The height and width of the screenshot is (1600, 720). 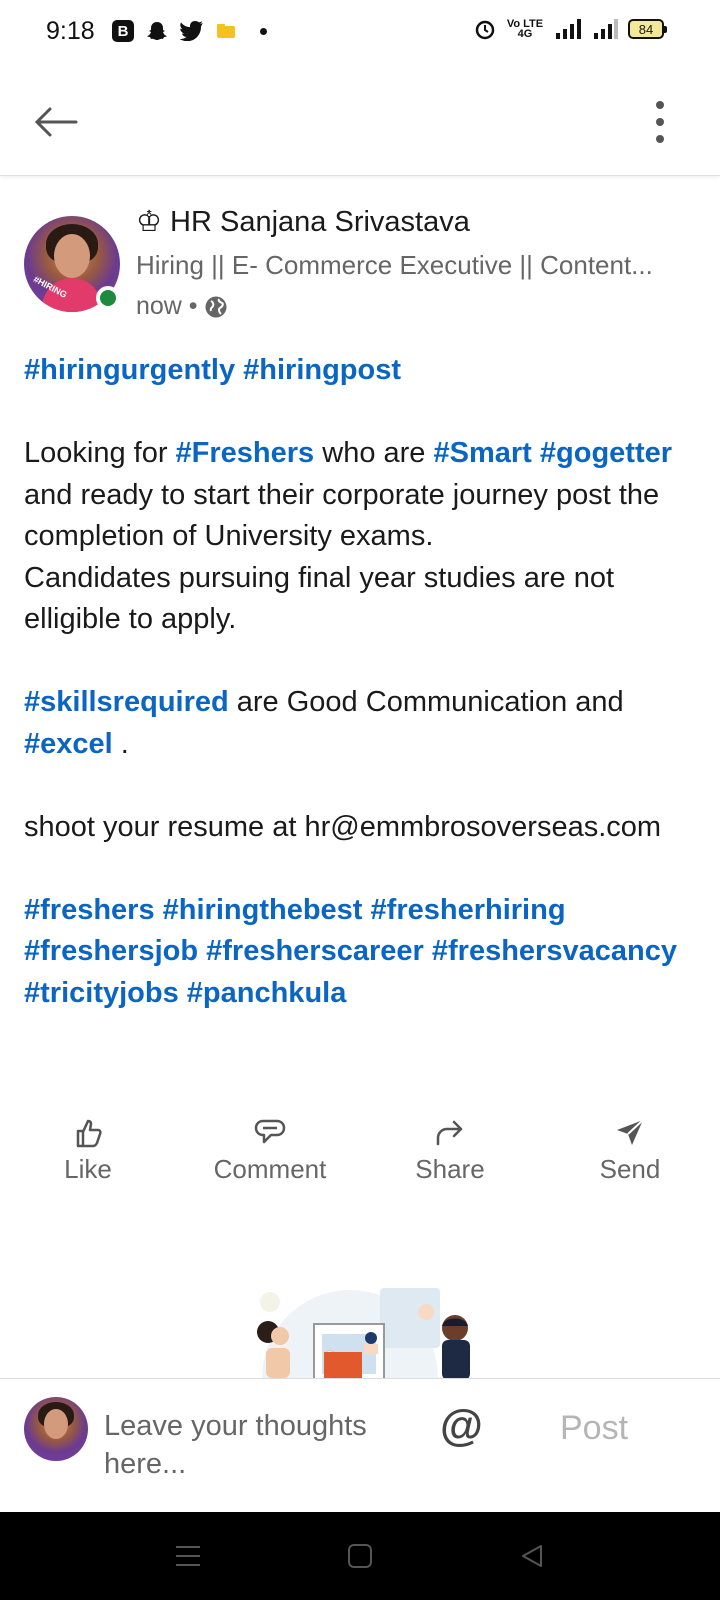 I want to click on home-square-icon, so click(x=360, y=1556).